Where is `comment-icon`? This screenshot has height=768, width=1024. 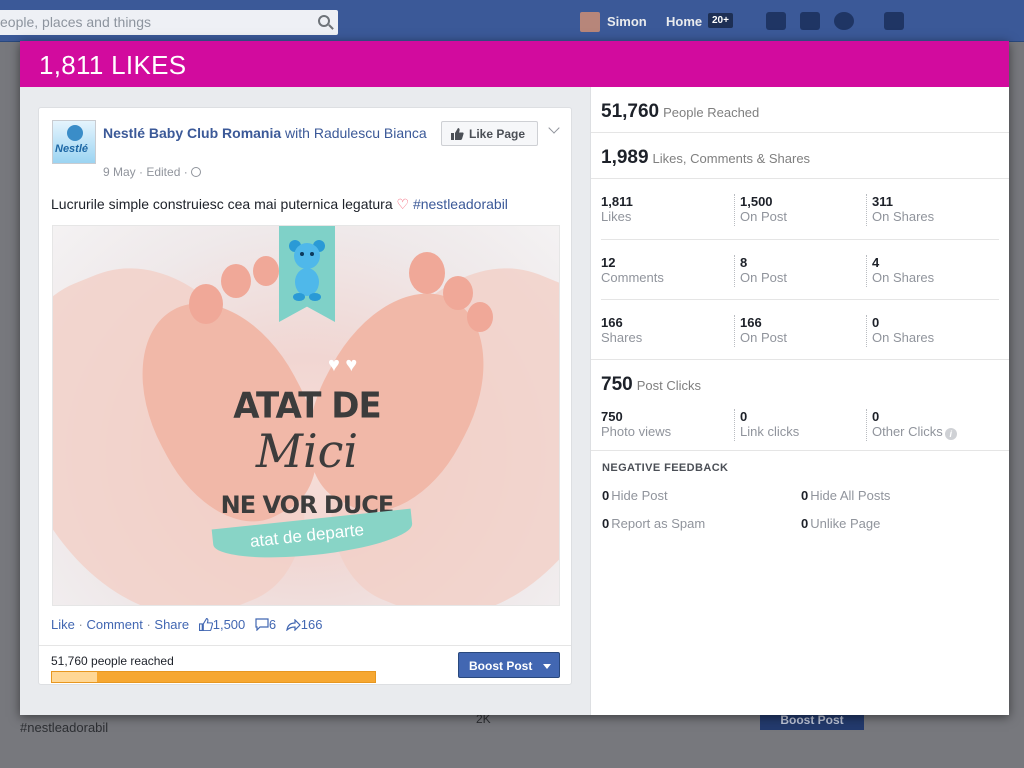
comment-icon is located at coordinates (262, 624).